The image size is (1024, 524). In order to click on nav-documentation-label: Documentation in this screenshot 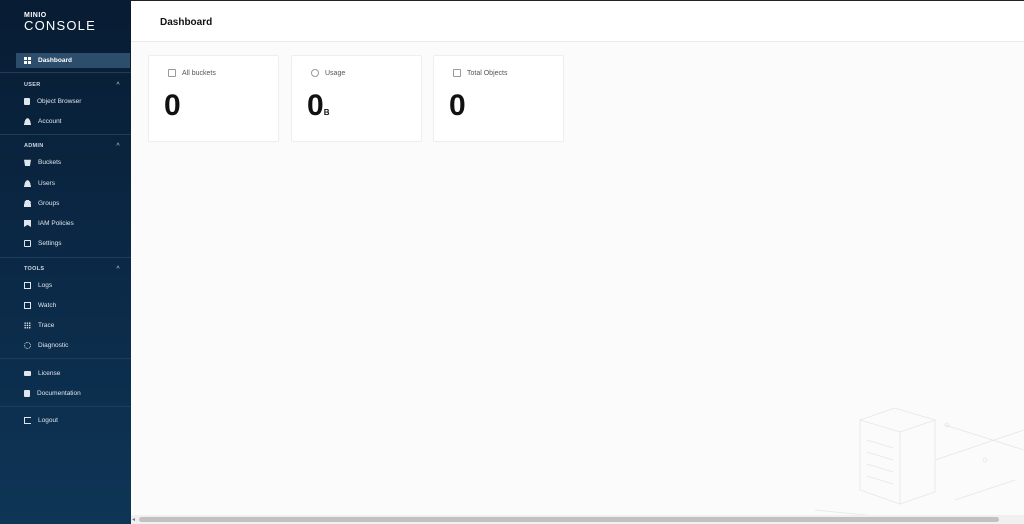, I will do `click(59, 393)`.